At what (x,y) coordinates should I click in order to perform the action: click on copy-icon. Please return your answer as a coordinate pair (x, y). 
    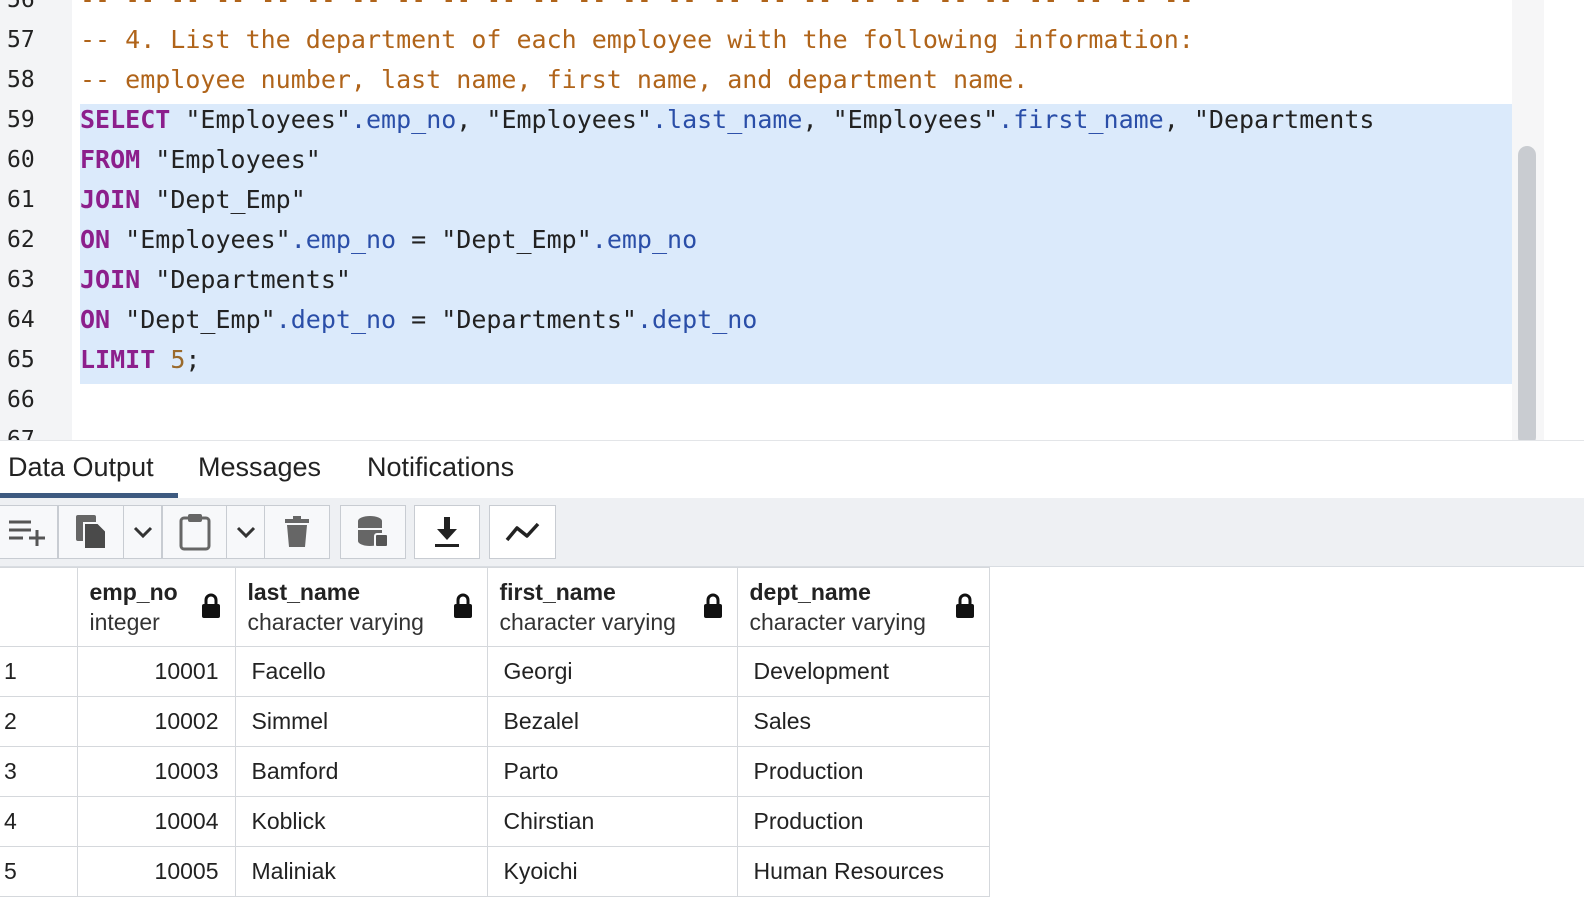
    Looking at the image, I should click on (91, 532).